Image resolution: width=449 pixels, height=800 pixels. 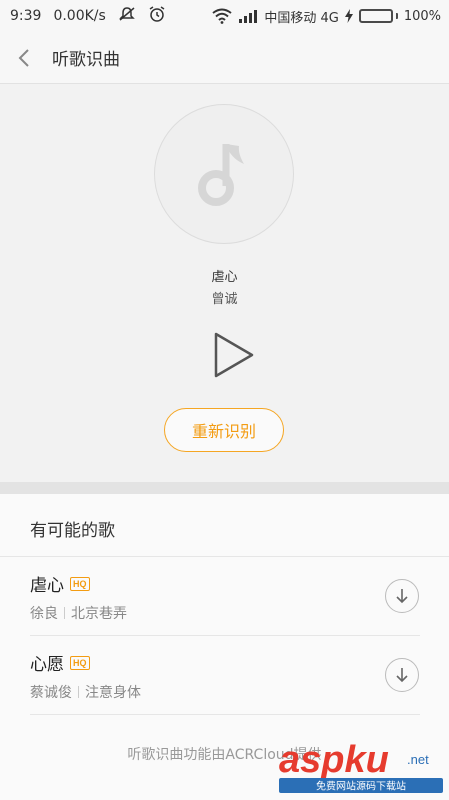 What do you see at coordinates (224, 58) in the screenshot?
I see `app-header: 听歌识曲` at bounding box center [224, 58].